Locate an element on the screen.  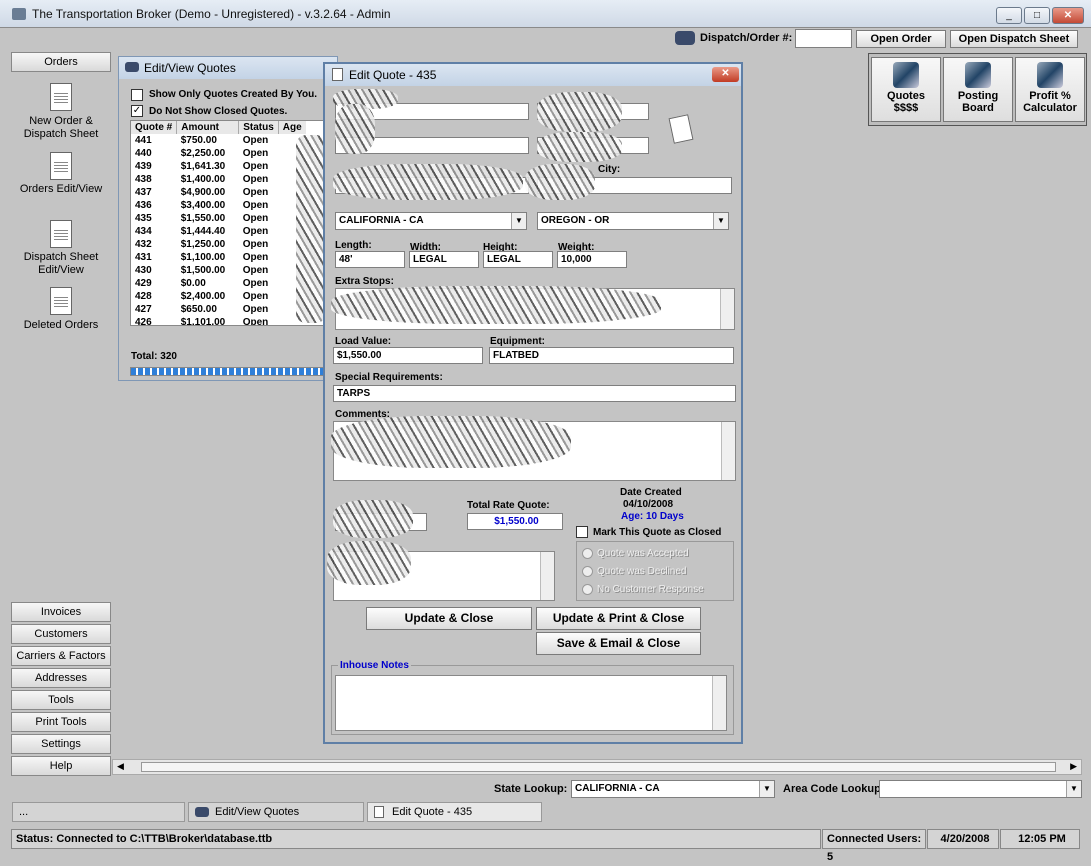
table-row: 428 $2,400.00 Open is located at coordinates (218, 296).